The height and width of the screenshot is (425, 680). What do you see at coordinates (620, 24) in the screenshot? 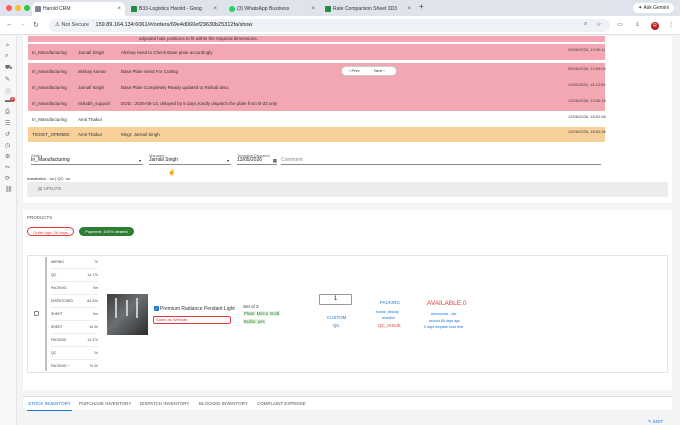
I see `side-panel-icon: ▭` at bounding box center [620, 24].